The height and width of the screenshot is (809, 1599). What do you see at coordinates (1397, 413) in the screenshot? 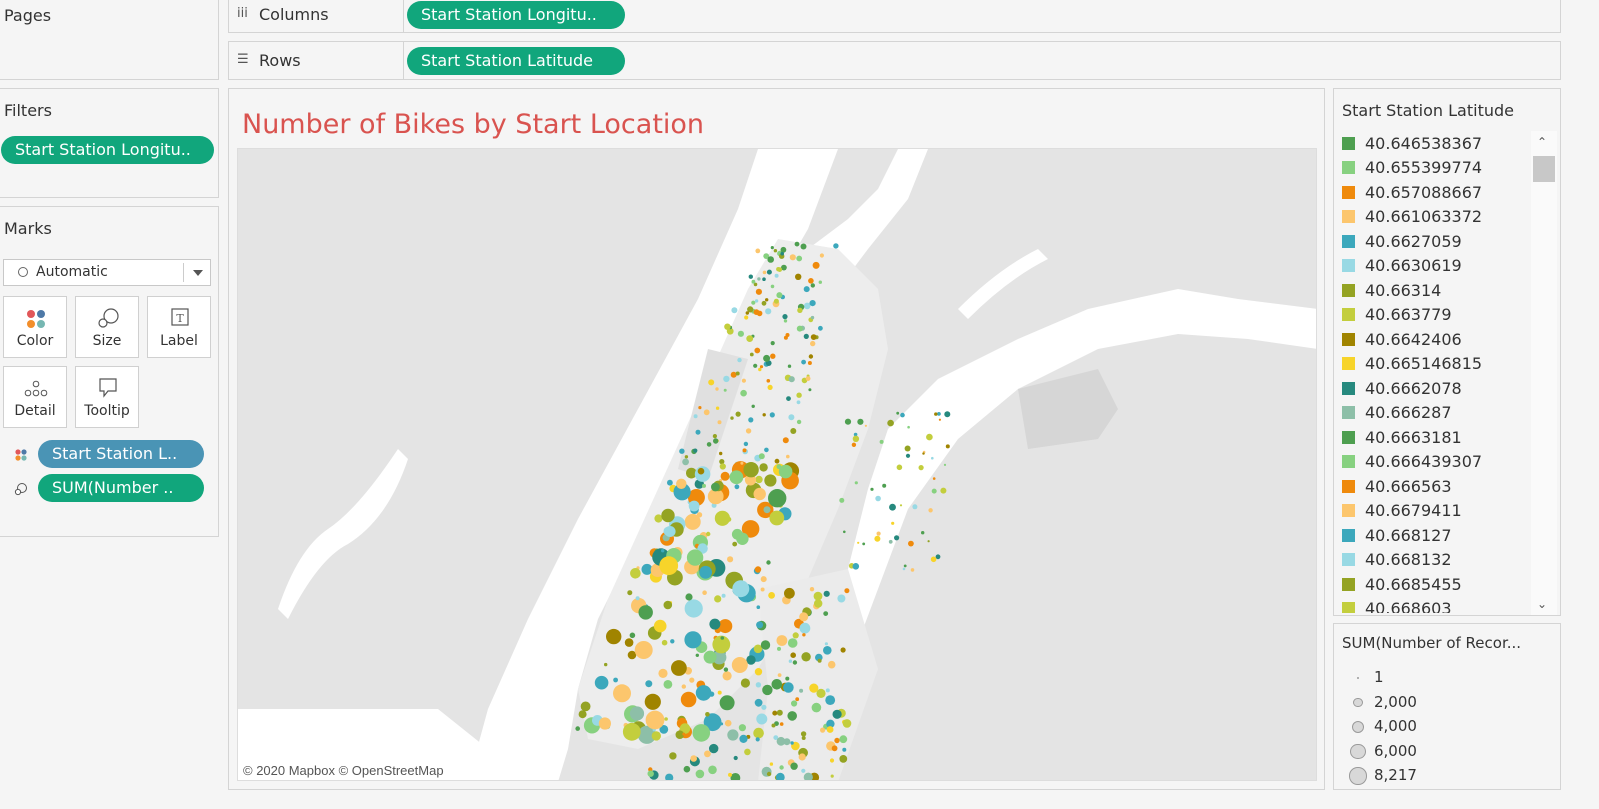
I see `color-legend-item: 40.666287` at bounding box center [1397, 413].